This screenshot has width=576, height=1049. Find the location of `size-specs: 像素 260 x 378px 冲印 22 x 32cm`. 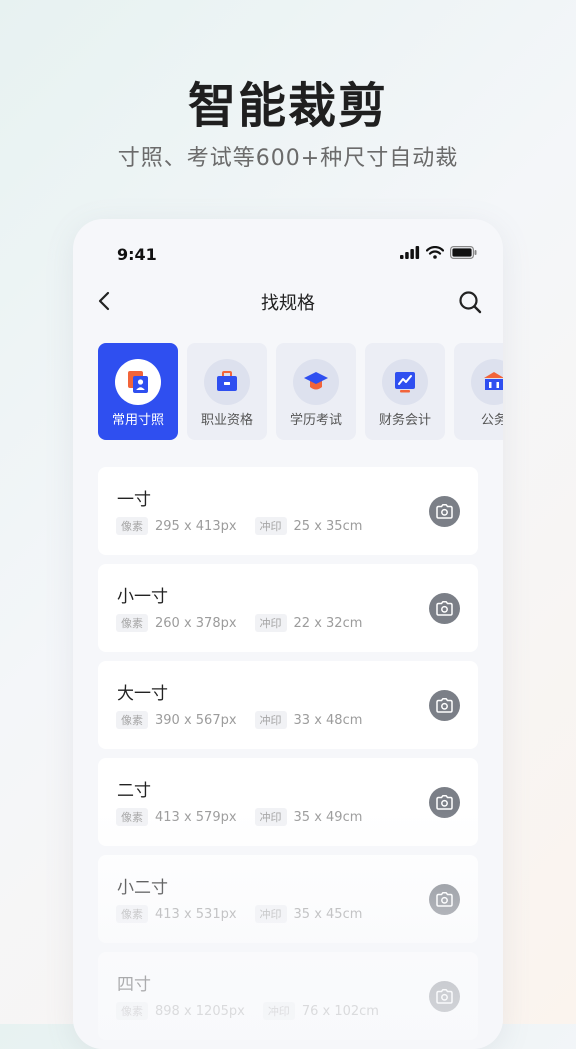

size-specs: 像素 260 x 378px 冲印 22 x 32cm is located at coordinates (248, 623).